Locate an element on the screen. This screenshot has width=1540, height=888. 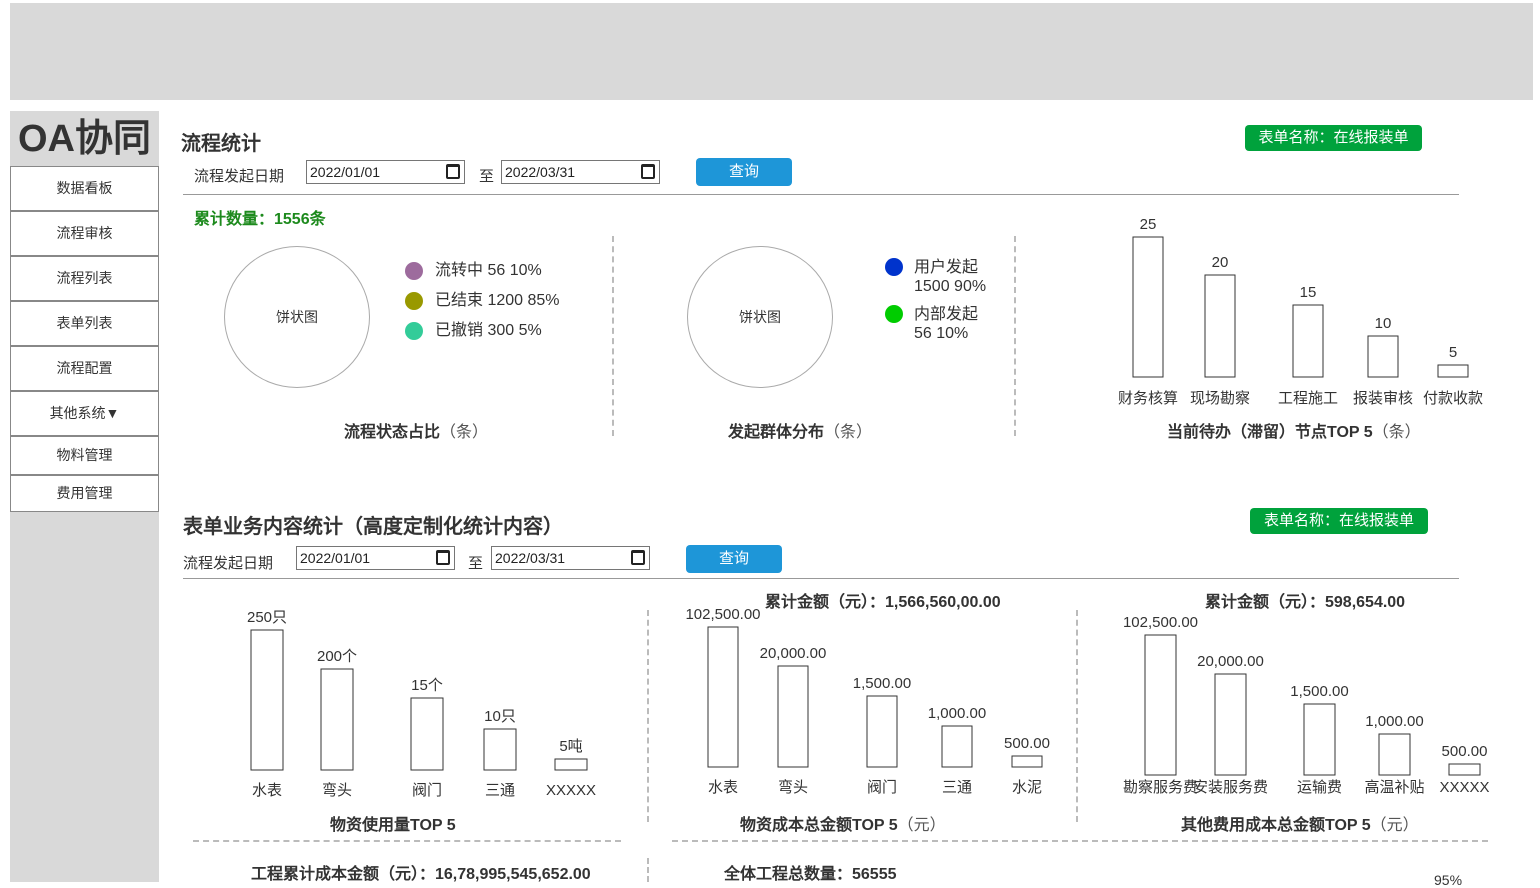
category-label: 财务核算 is located at coordinates (1148, 398).